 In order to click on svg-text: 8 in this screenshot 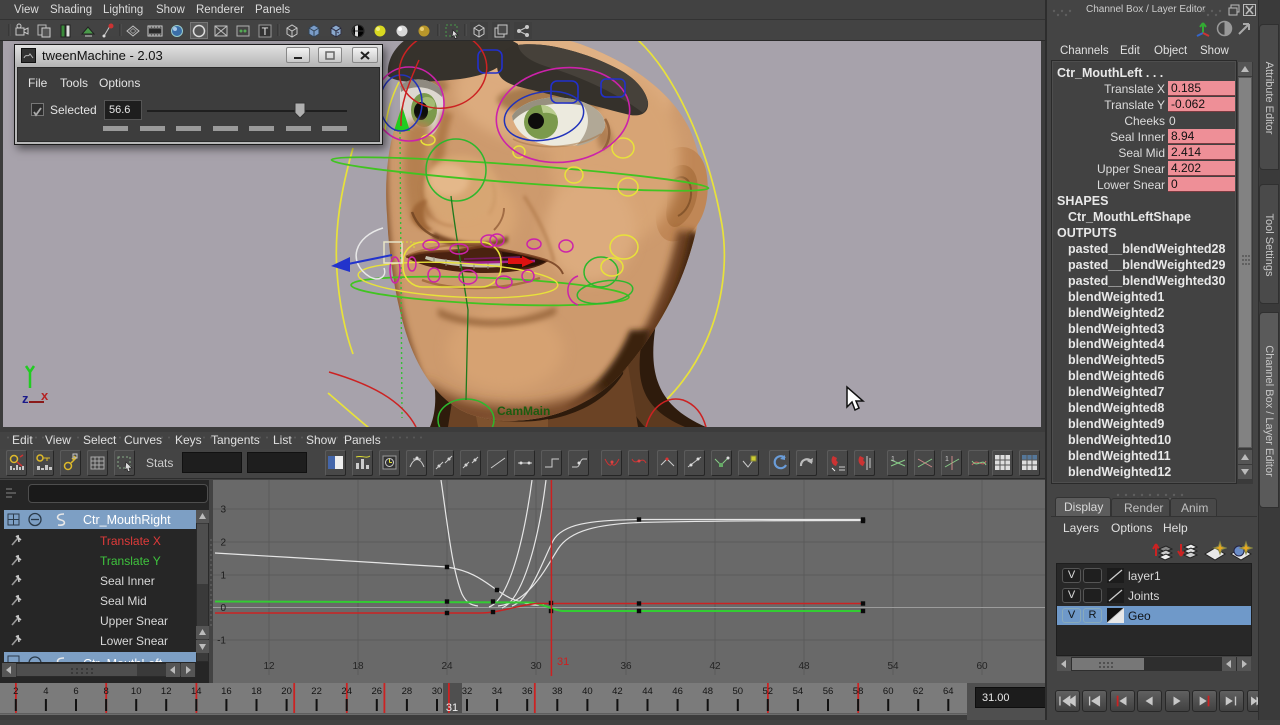, I will do `click(105, 691)`.